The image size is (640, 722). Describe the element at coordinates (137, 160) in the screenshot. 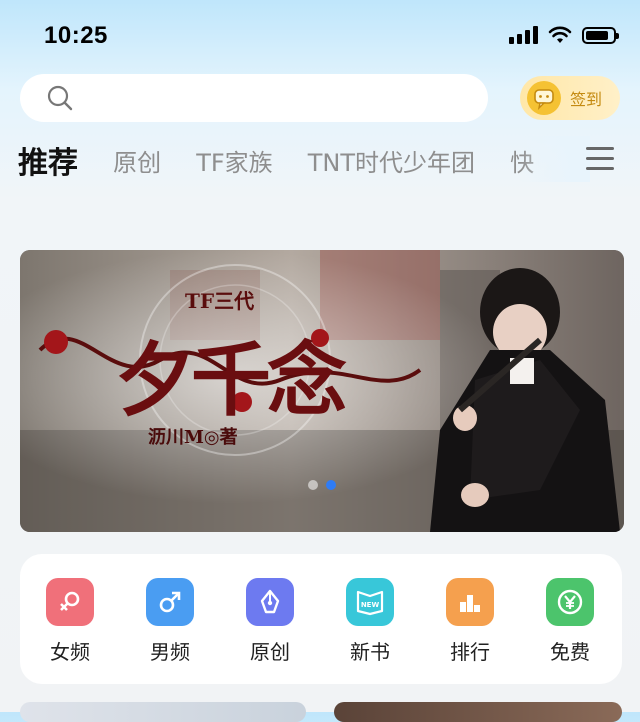

I see `tab-original: 原创` at that location.